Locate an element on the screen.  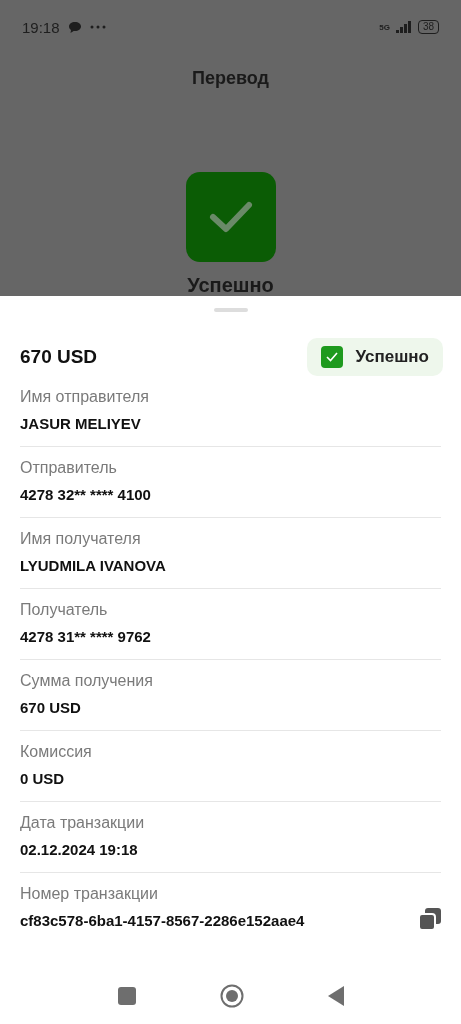
drag-handle is located at coordinates (230, 310).